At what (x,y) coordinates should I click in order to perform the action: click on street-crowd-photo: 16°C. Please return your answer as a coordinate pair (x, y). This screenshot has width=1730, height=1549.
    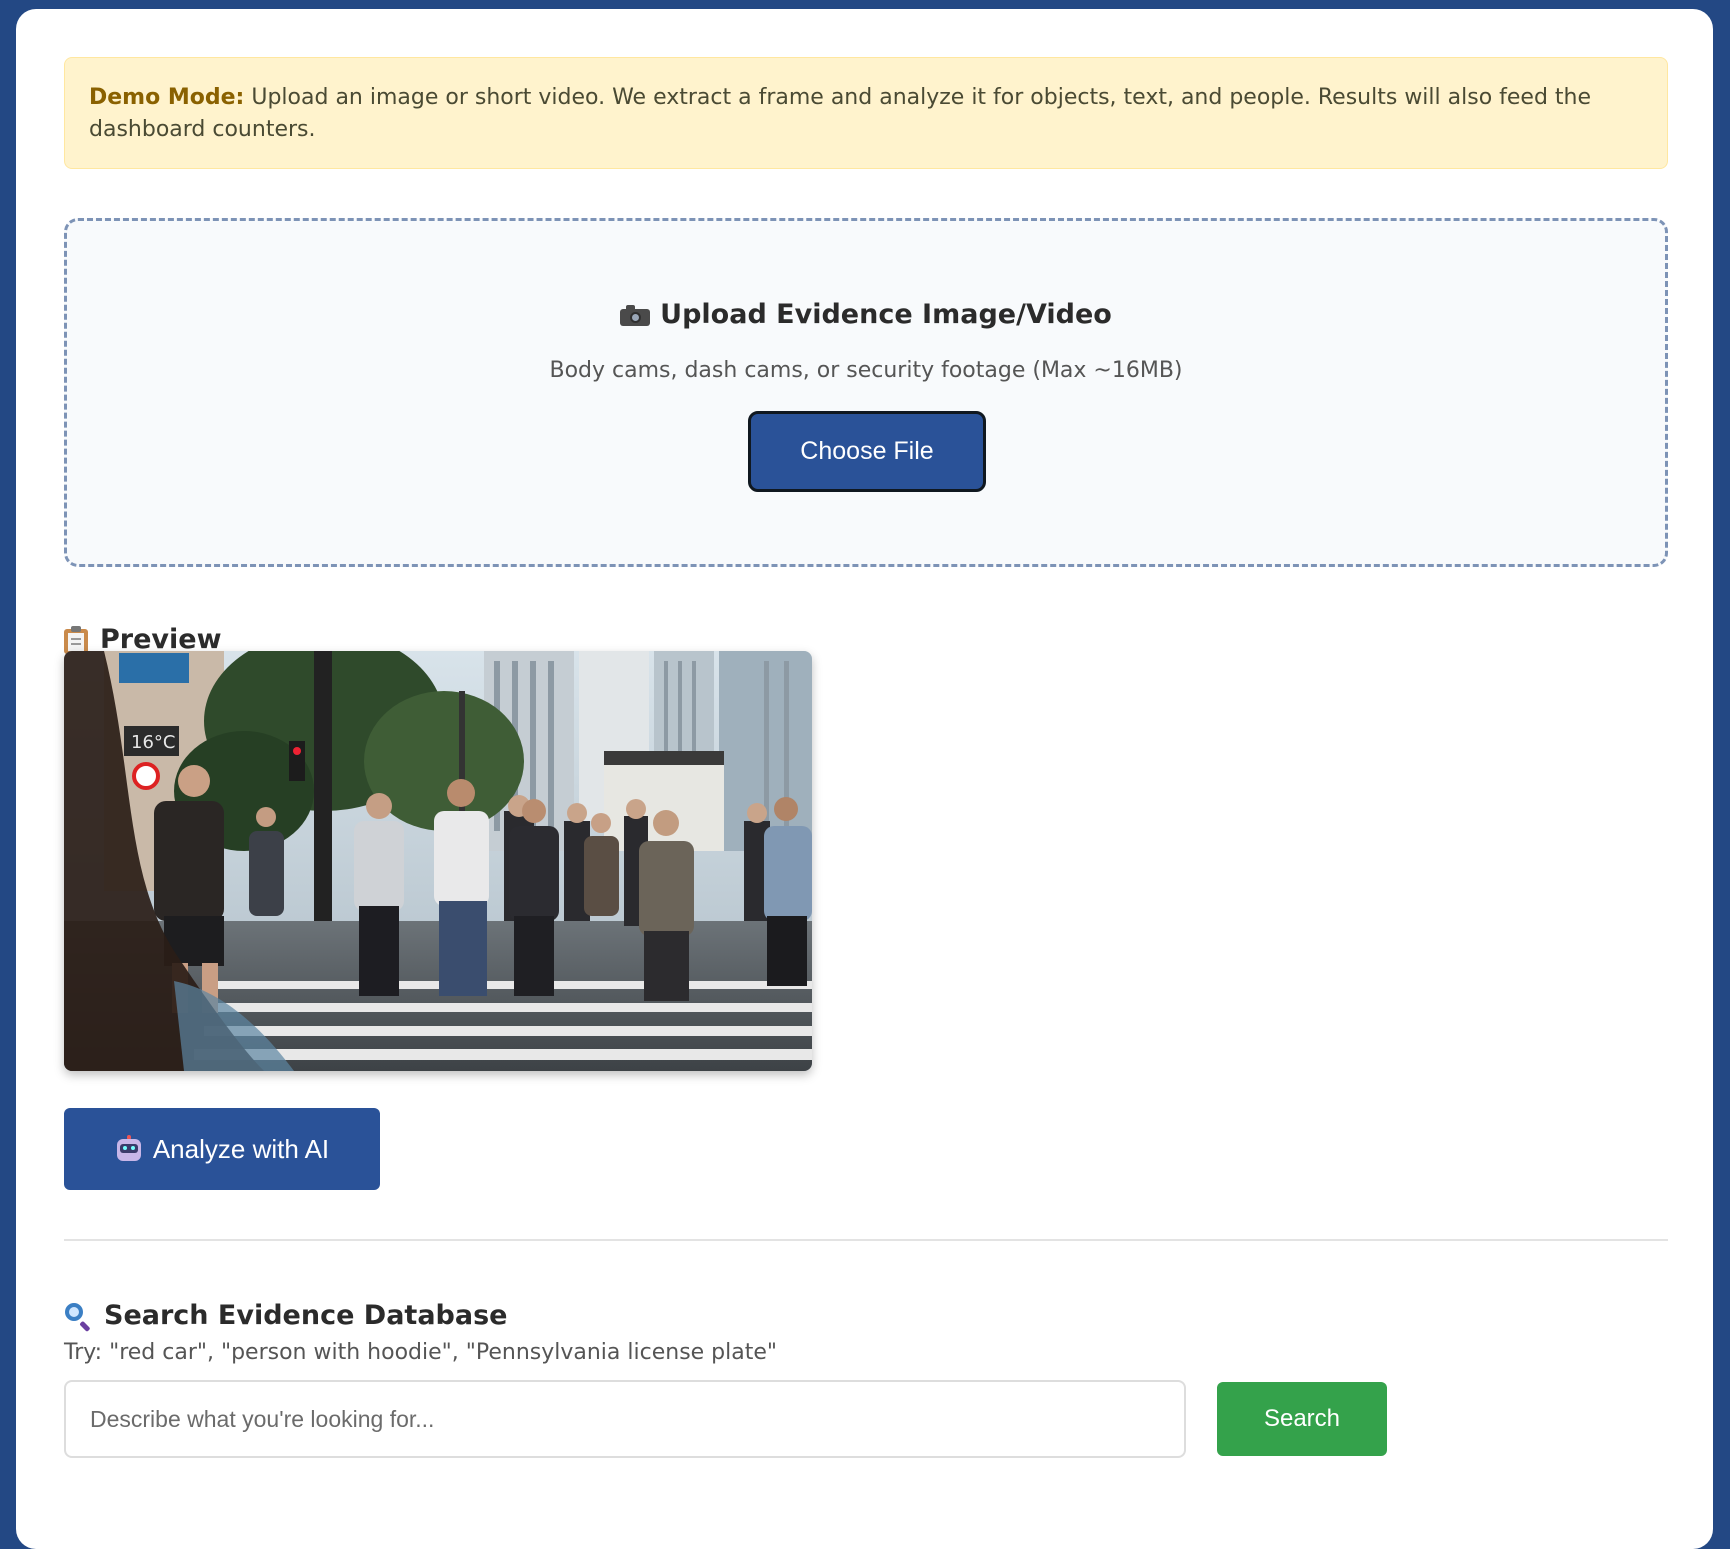
    Looking at the image, I should click on (438, 861).